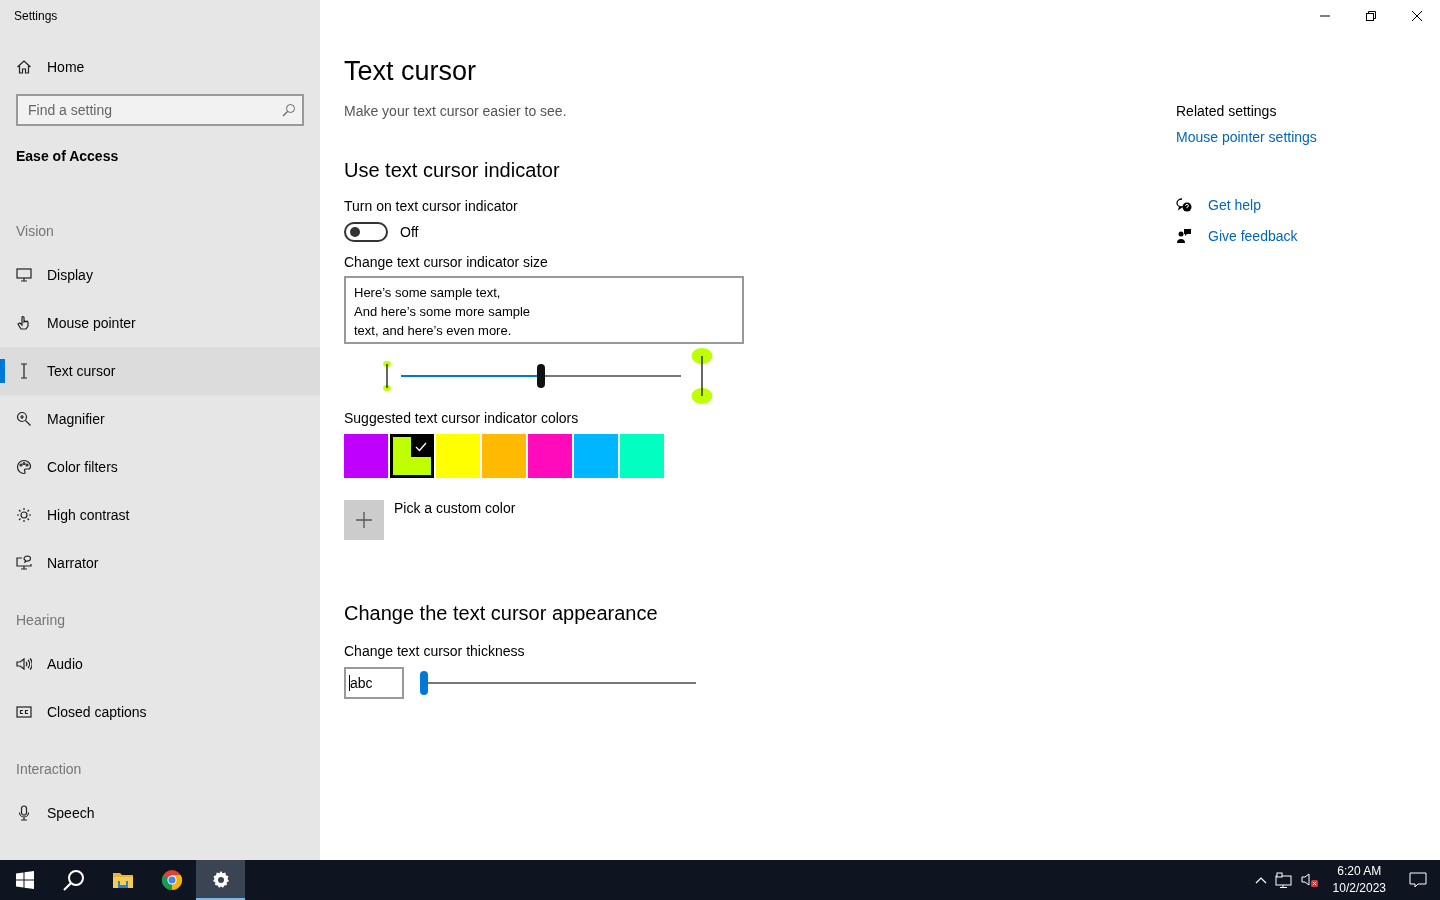 This screenshot has height=900, width=1440. What do you see at coordinates (446, 262) in the screenshot?
I see `setting-label: Change text cursor indicator size` at bounding box center [446, 262].